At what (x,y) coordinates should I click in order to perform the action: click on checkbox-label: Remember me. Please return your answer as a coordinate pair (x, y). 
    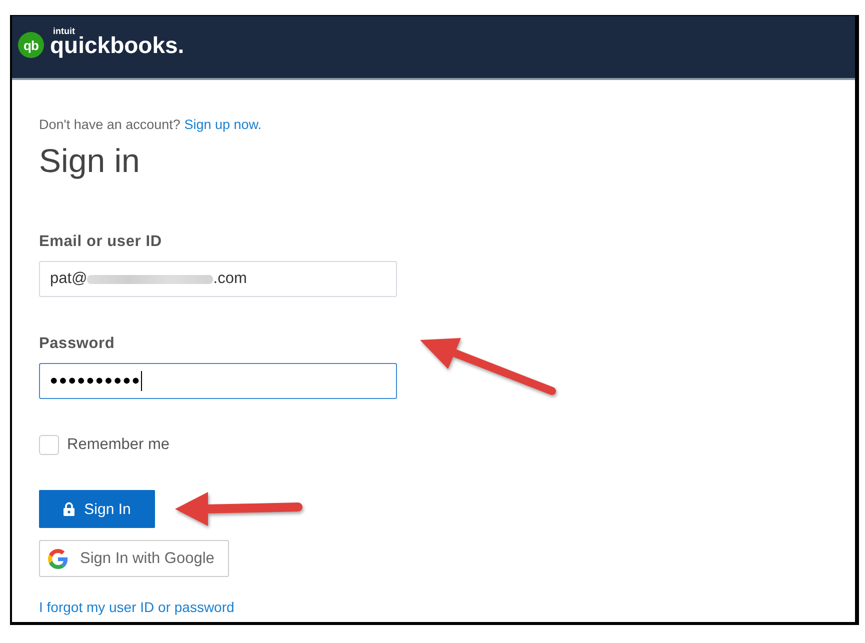
    Looking at the image, I should click on (118, 445).